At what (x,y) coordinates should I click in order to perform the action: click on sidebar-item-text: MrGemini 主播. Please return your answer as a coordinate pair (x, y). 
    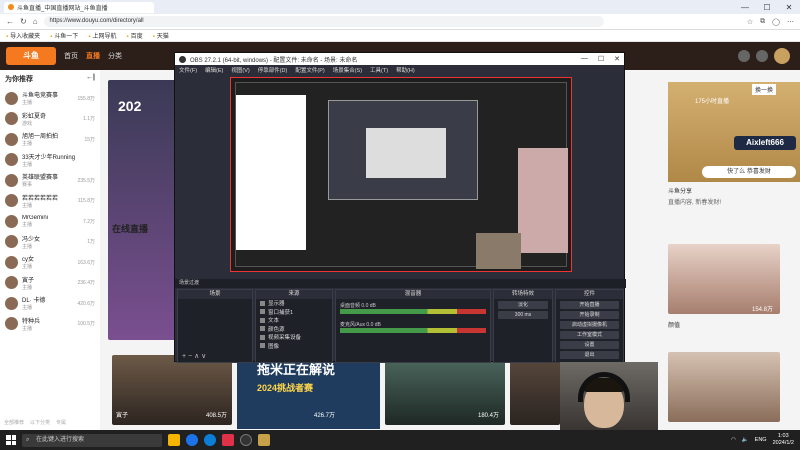
    Looking at the image, I should click on (50, 221).